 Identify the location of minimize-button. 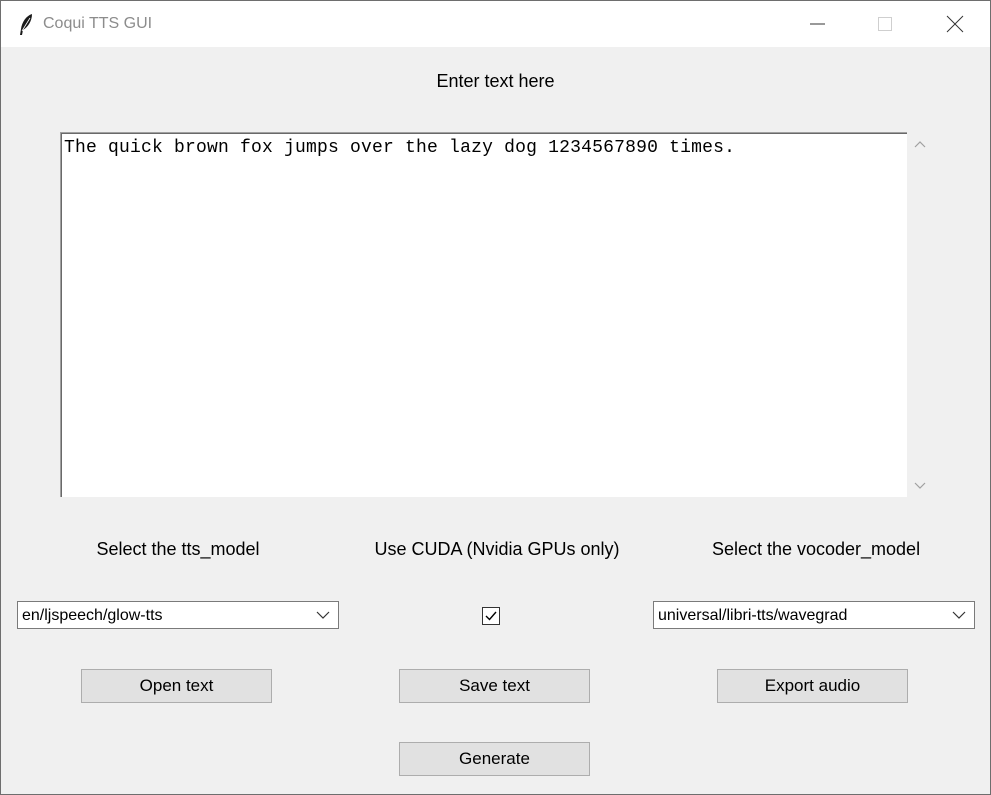
(817, 24).